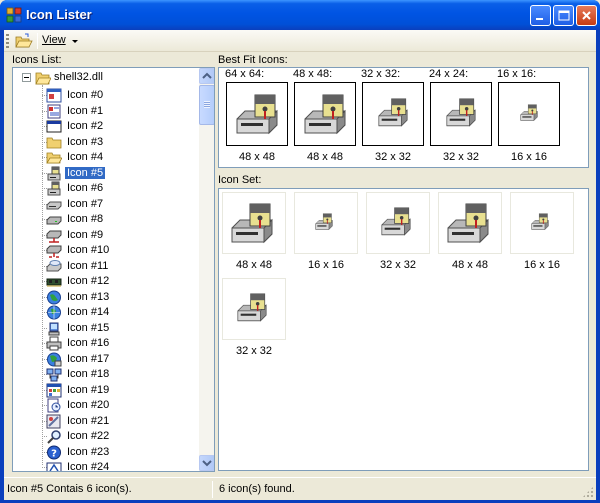 This screenshot has width=600, height=503. I want to click on tree-item: Icon #2, so click(116, 126).